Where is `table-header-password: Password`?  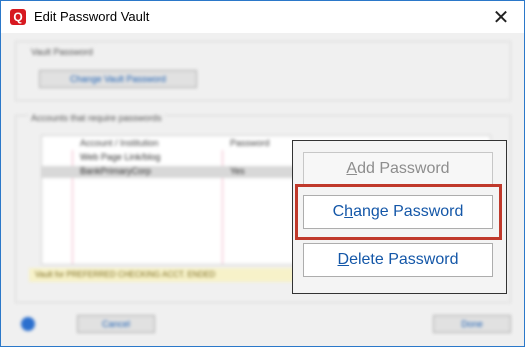 table-header-password: Password is located at coordinates (250, 143).